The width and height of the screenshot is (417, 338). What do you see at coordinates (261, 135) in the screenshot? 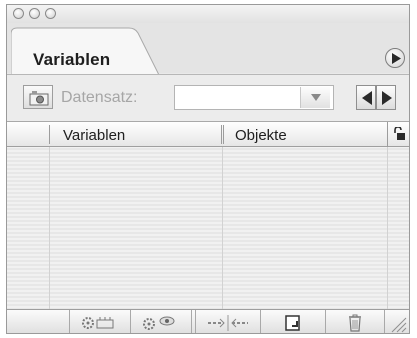
I see `column-header-objects: Objekte` at bounding box center [261, 135].